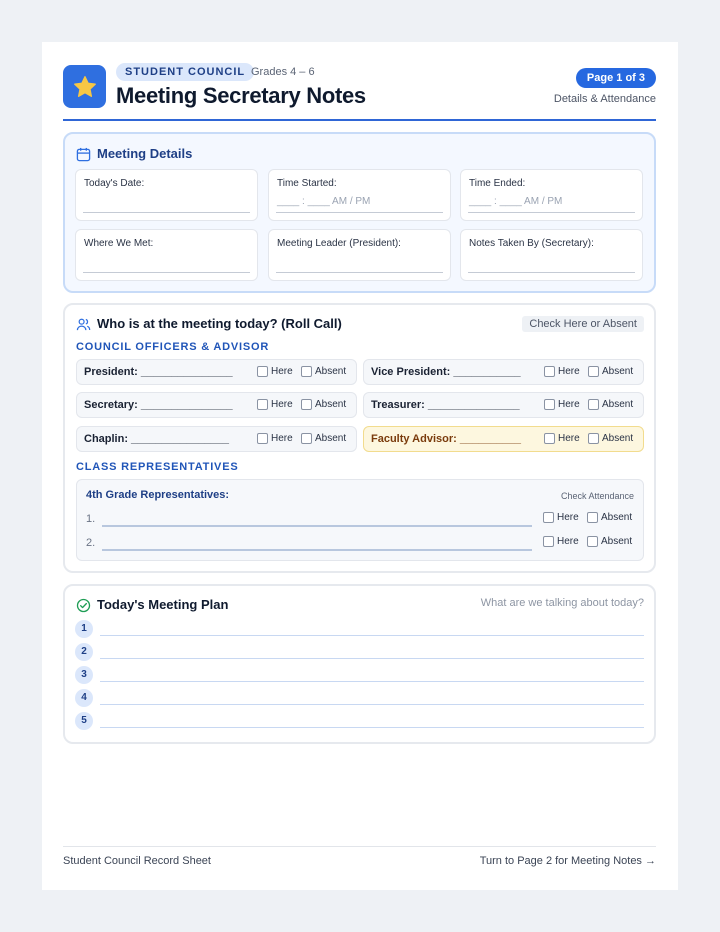 Image resolution: width=720 pixels, height=932 pixels. Describe the element at coordinates (497, 183) in the screenshot. I see `field-label: Time Ended:` at that location.